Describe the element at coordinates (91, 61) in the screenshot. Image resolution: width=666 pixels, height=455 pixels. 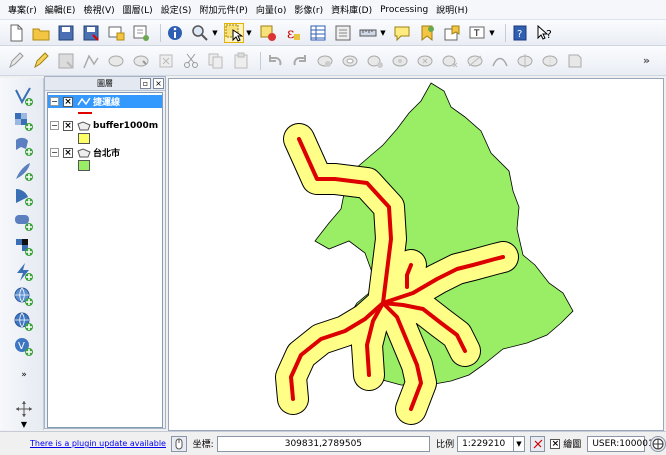
I see `add-feature-button` at that location.